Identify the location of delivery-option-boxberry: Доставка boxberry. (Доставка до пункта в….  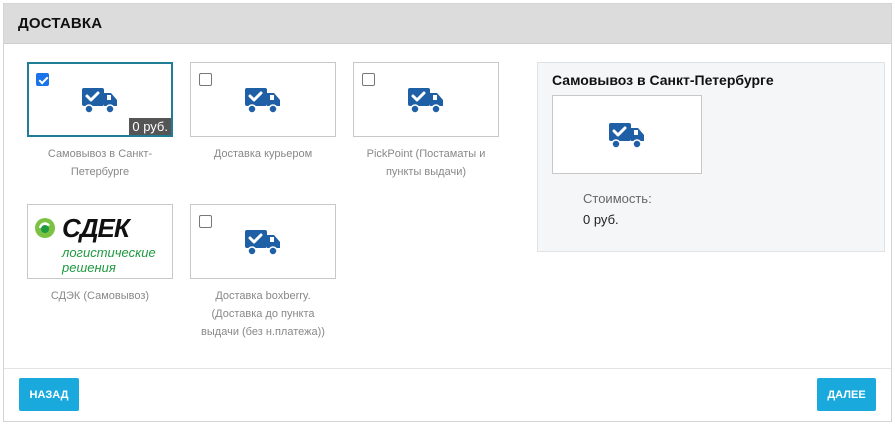
(263, 272).